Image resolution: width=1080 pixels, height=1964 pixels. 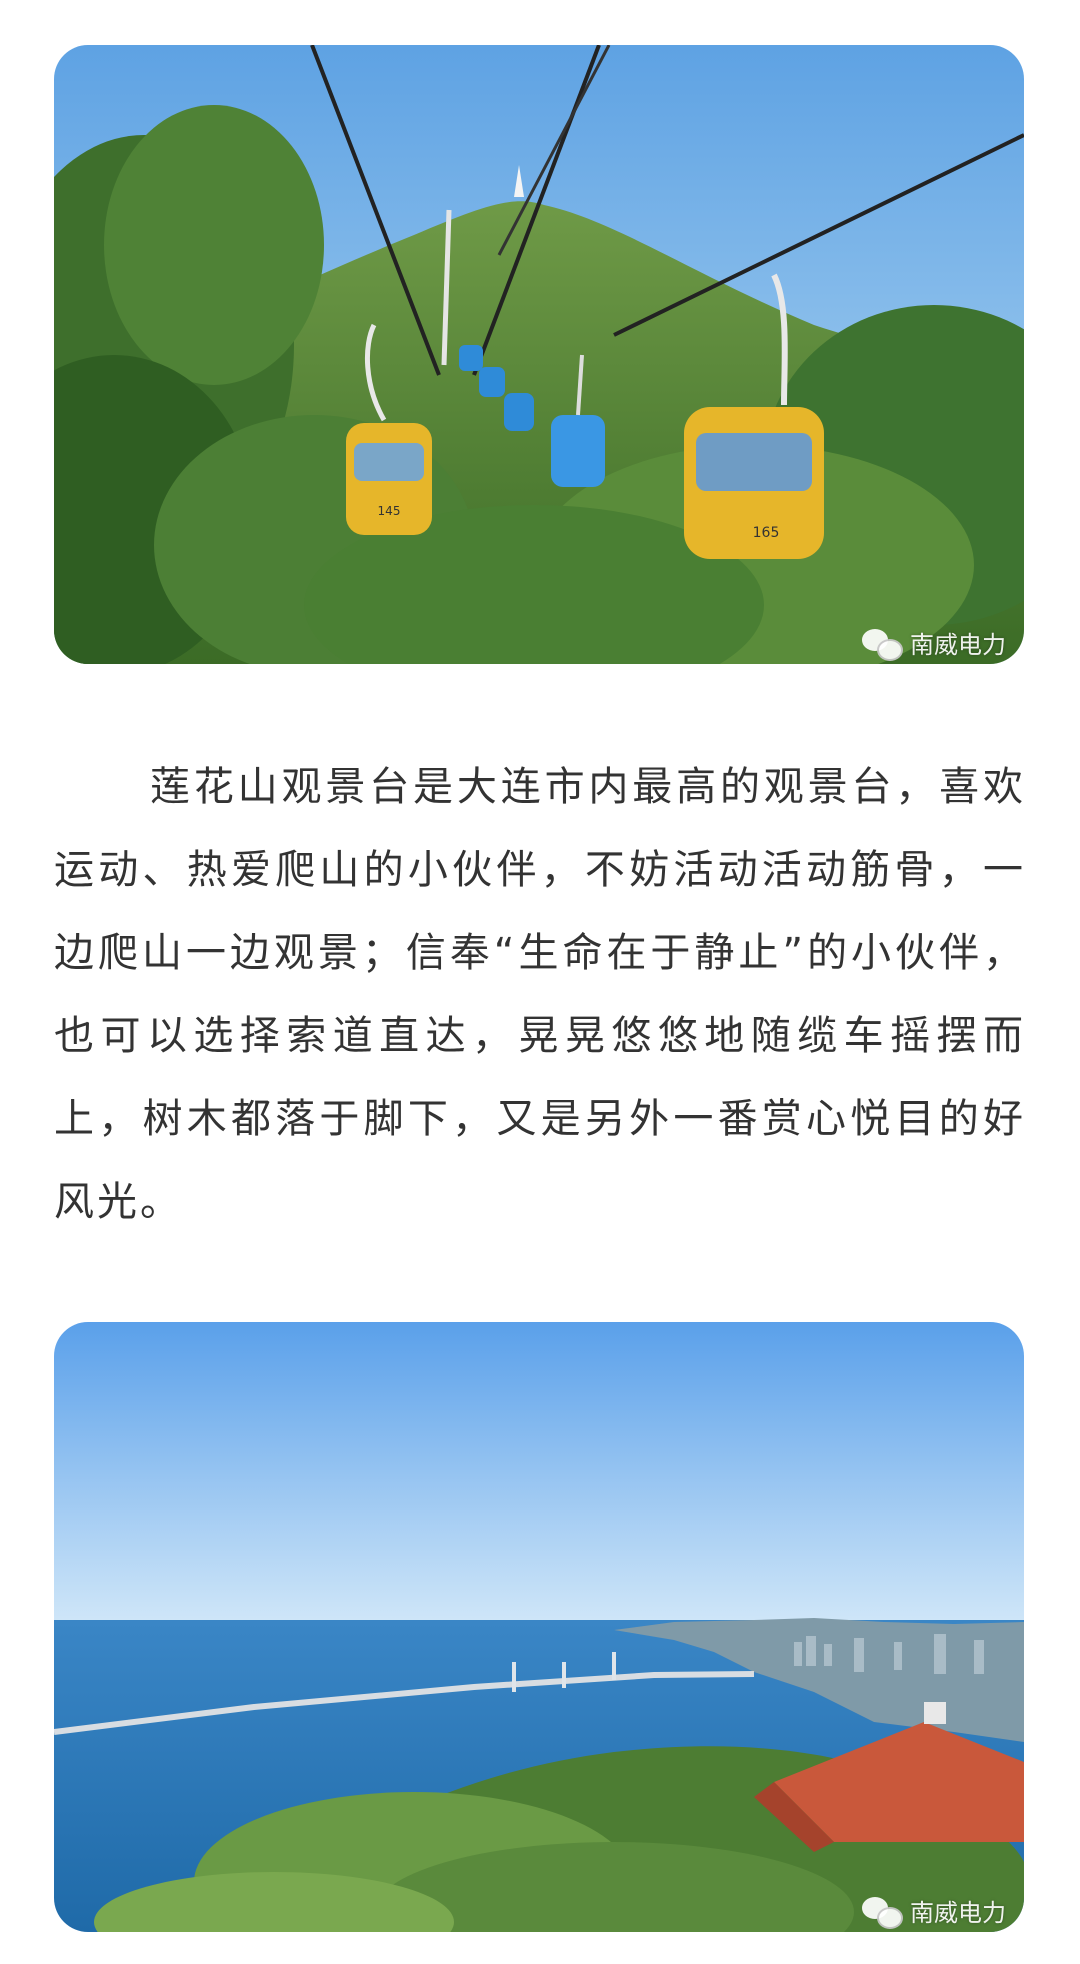 What do you see at coordinates (389, 511) in the screenshot?
I see `svg-text: 145` at bounding box center [389, 511].